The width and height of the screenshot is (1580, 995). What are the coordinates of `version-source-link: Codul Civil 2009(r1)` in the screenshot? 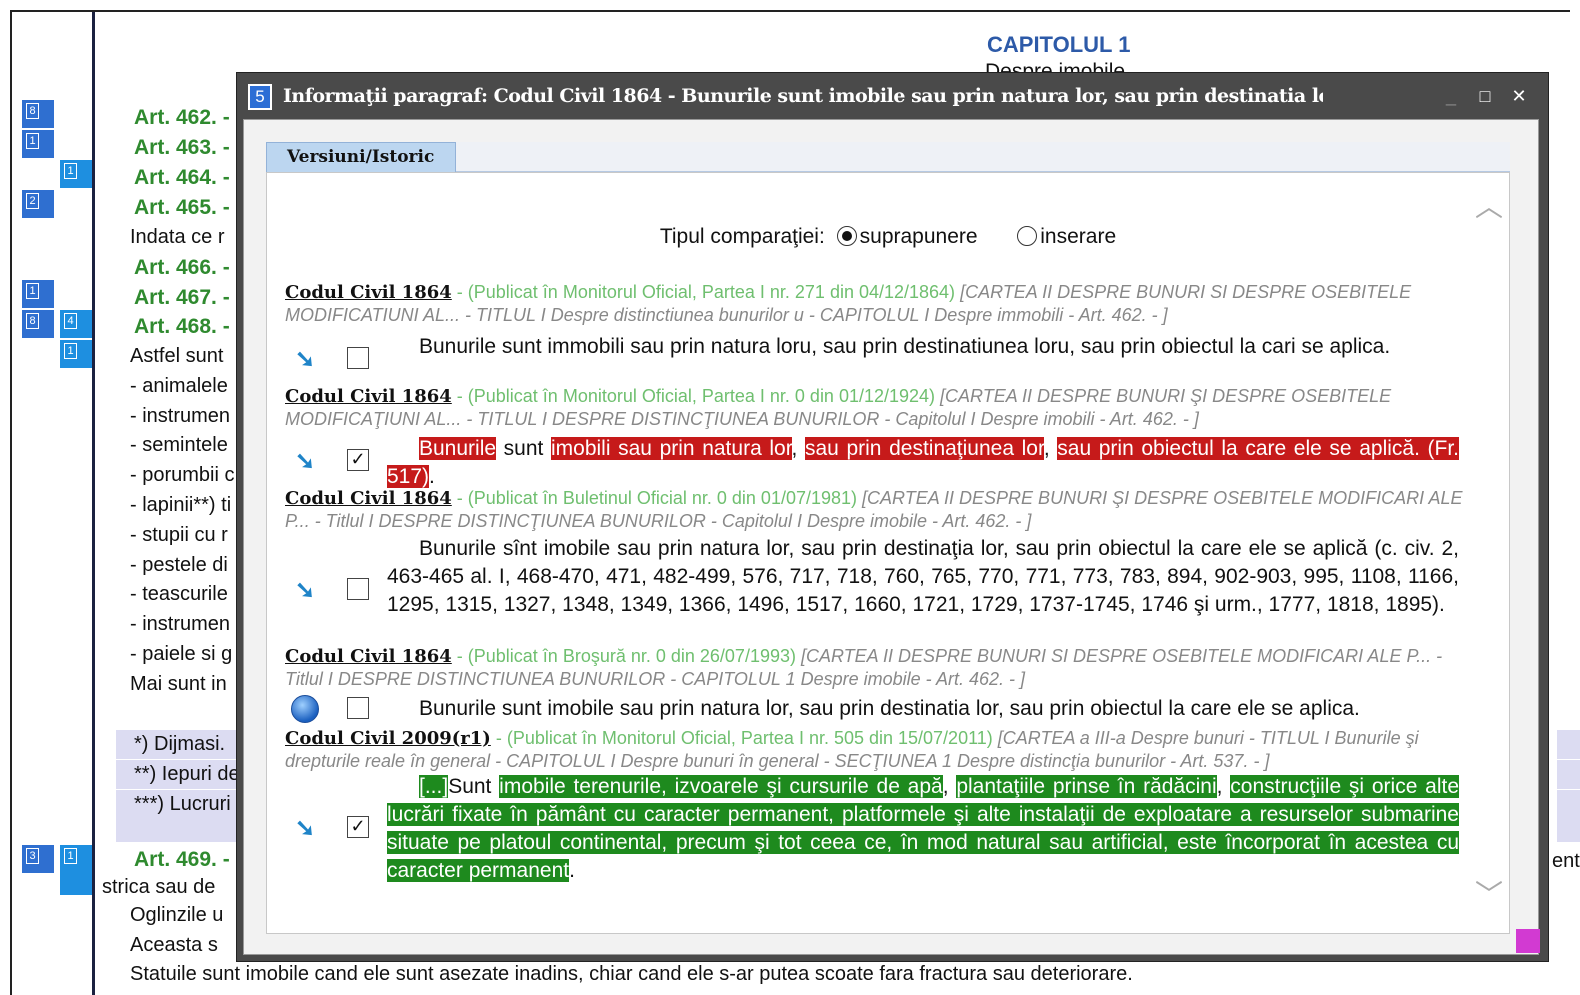 It's located at (388, 738).